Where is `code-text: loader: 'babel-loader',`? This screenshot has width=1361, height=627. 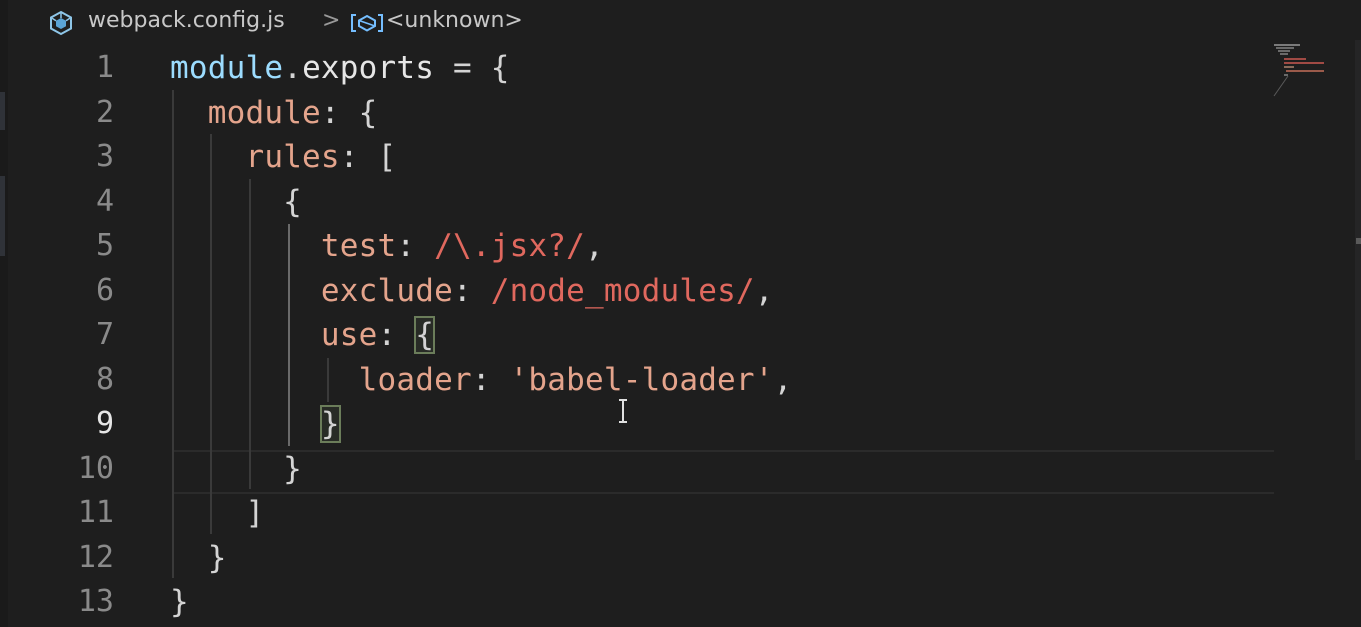 code-text: loader: 'babel-loader', is located at coordinates (481, 380).